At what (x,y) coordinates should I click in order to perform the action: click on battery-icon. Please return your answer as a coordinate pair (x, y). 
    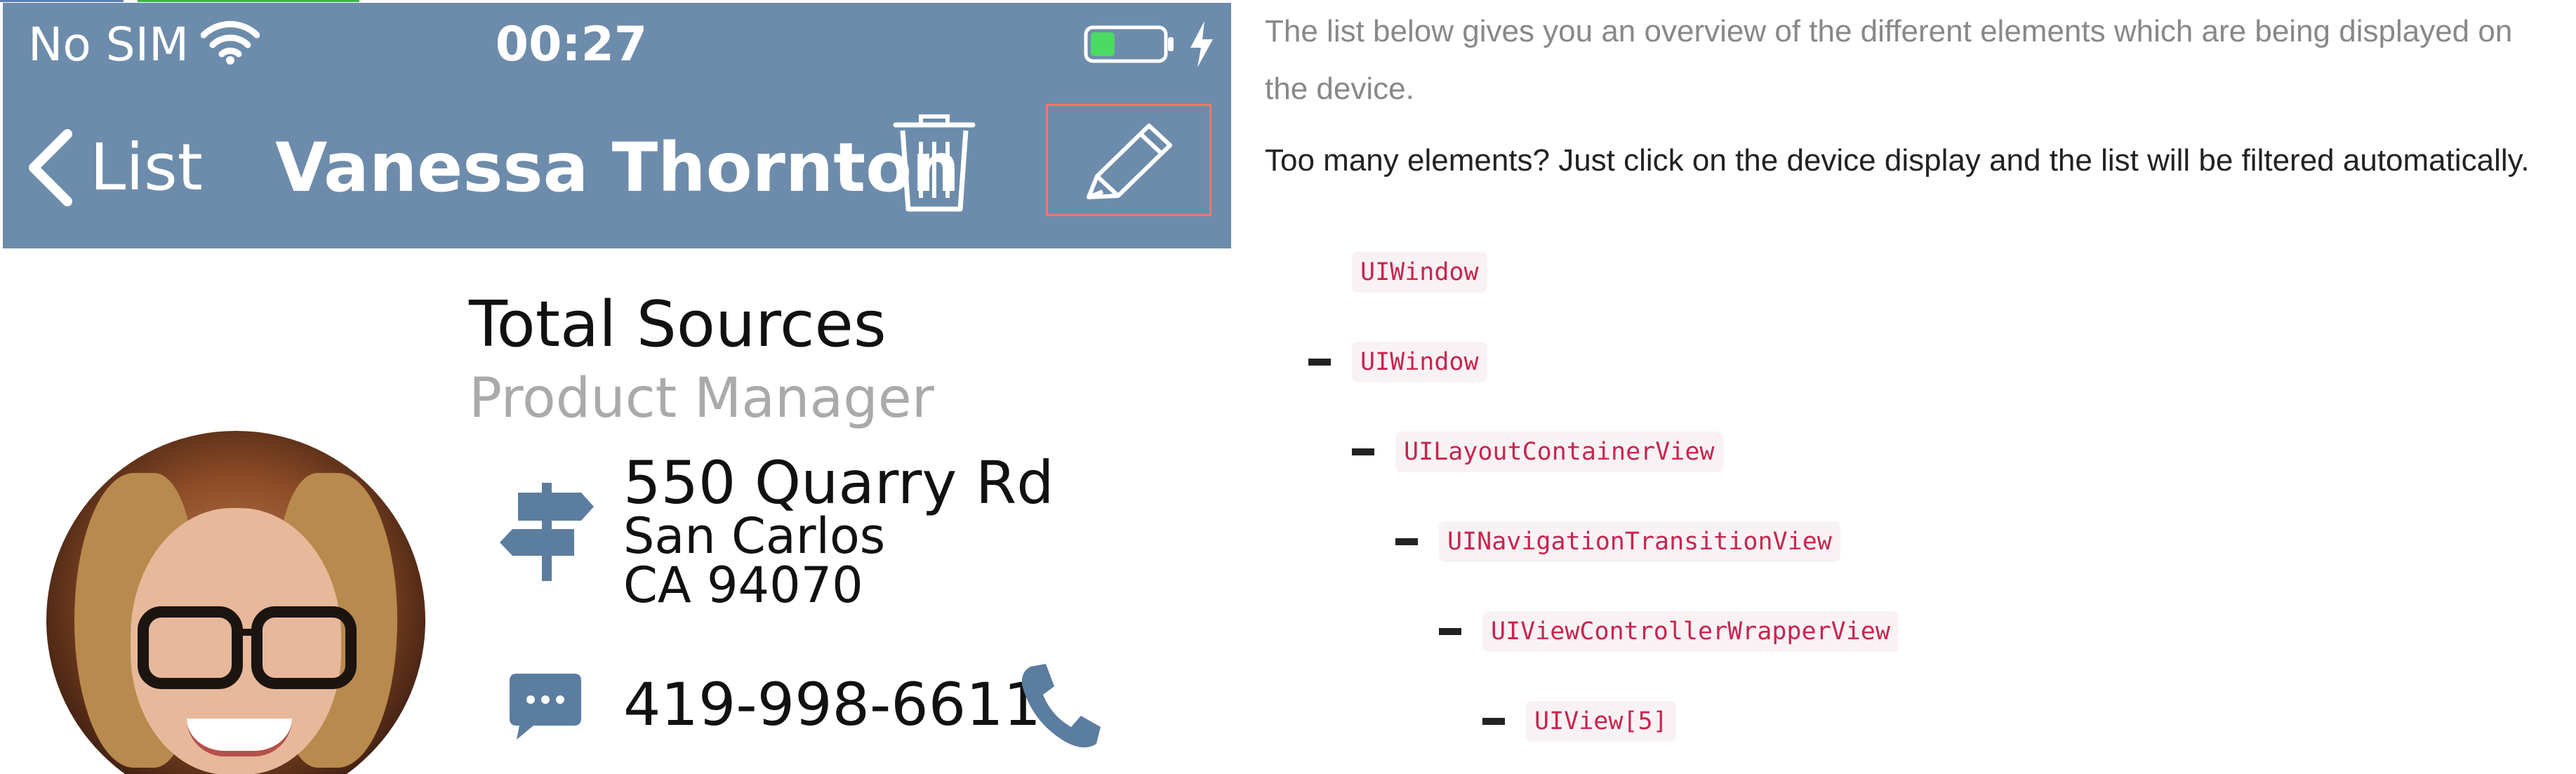
    Looking at the image, I should click on (1129, 44).